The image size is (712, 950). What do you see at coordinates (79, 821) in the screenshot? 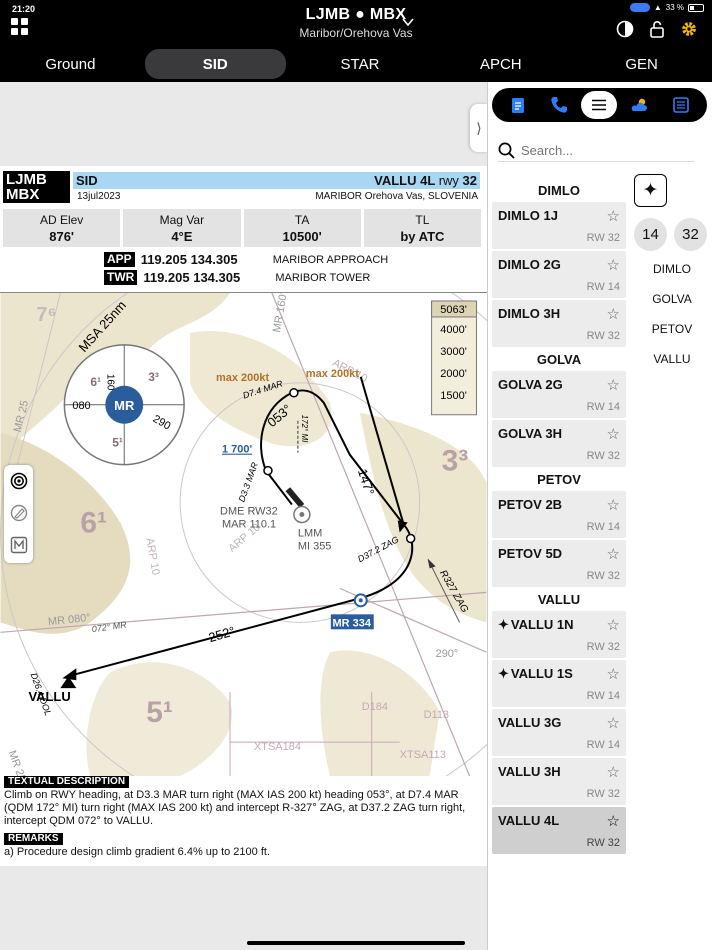
I see `textual-line: intercept QDM 072° to VALLU.` at bounding box center [79, 821].